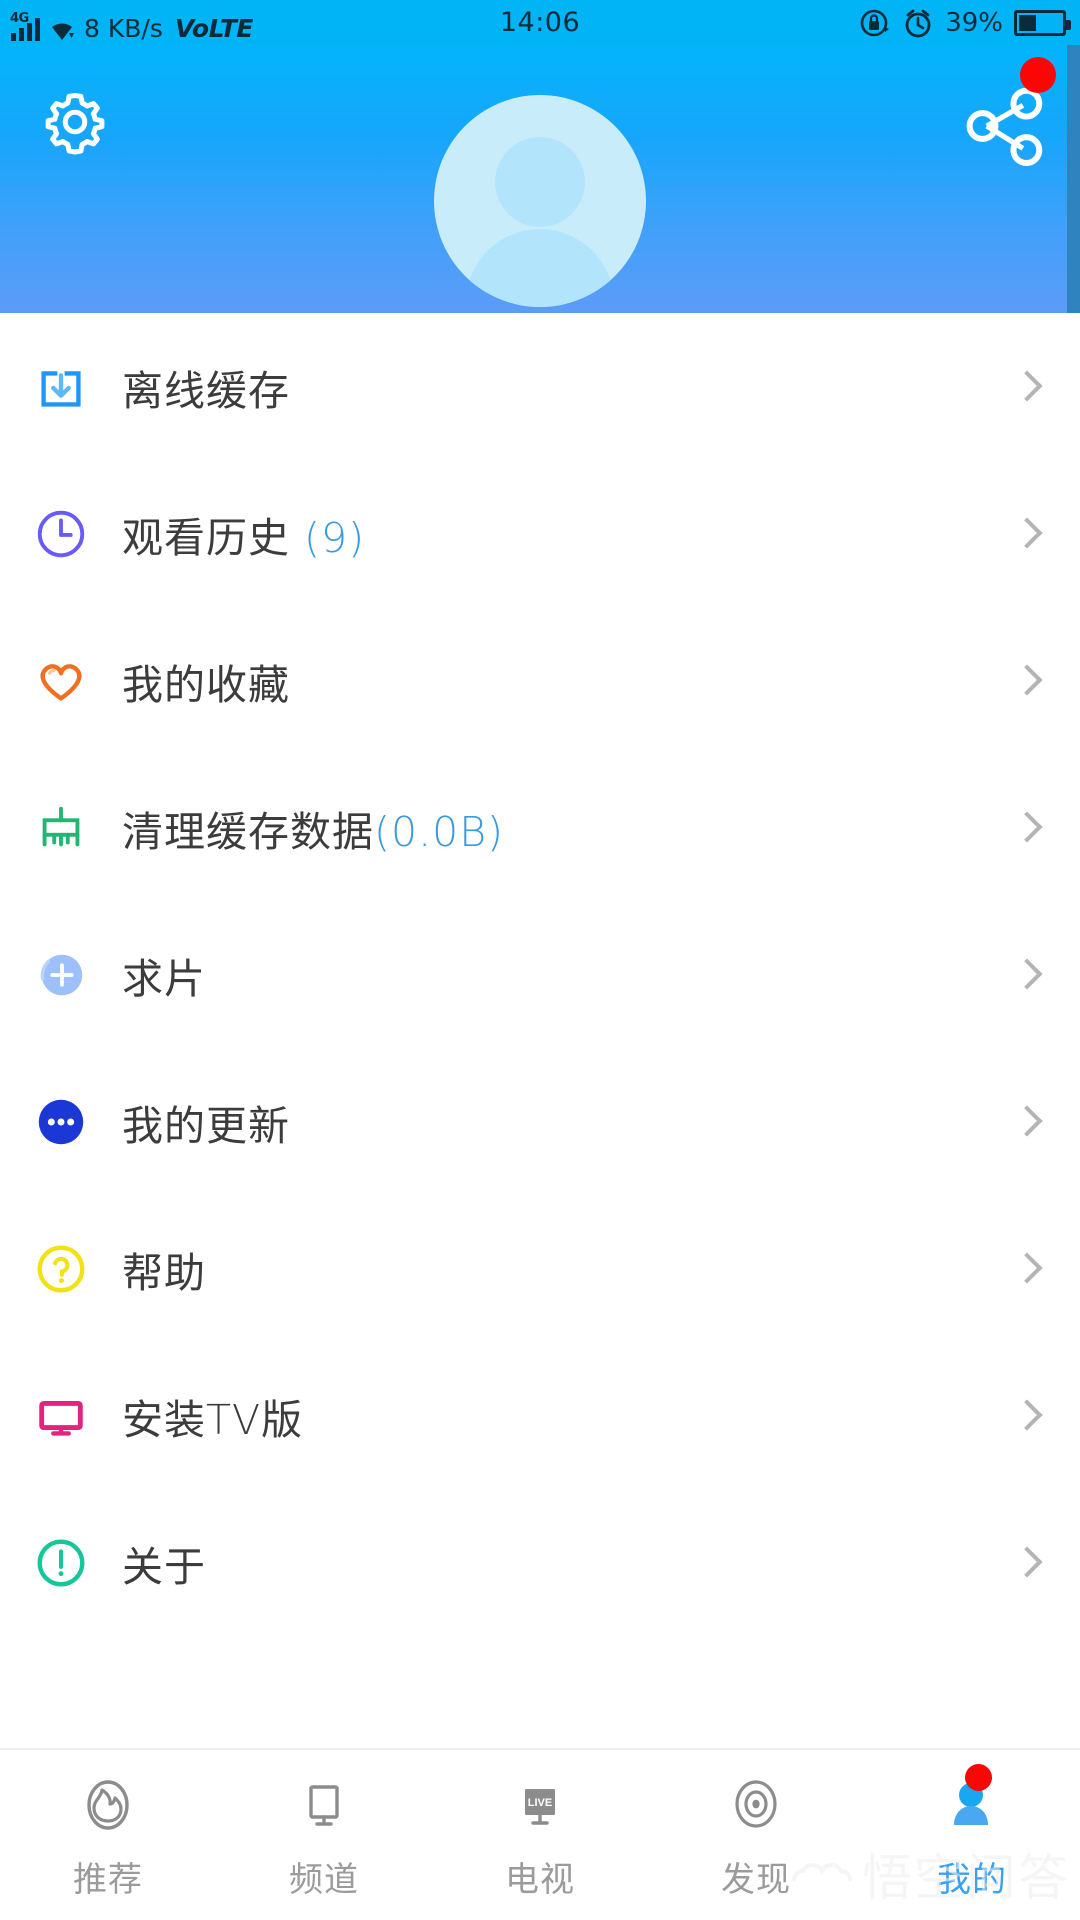 The image size is (1080, 1920). What do you see at coordinates (756, 1880) in the screenshot?
I see `nav-tab-label: 发现` at bounding box center [756, 1880].